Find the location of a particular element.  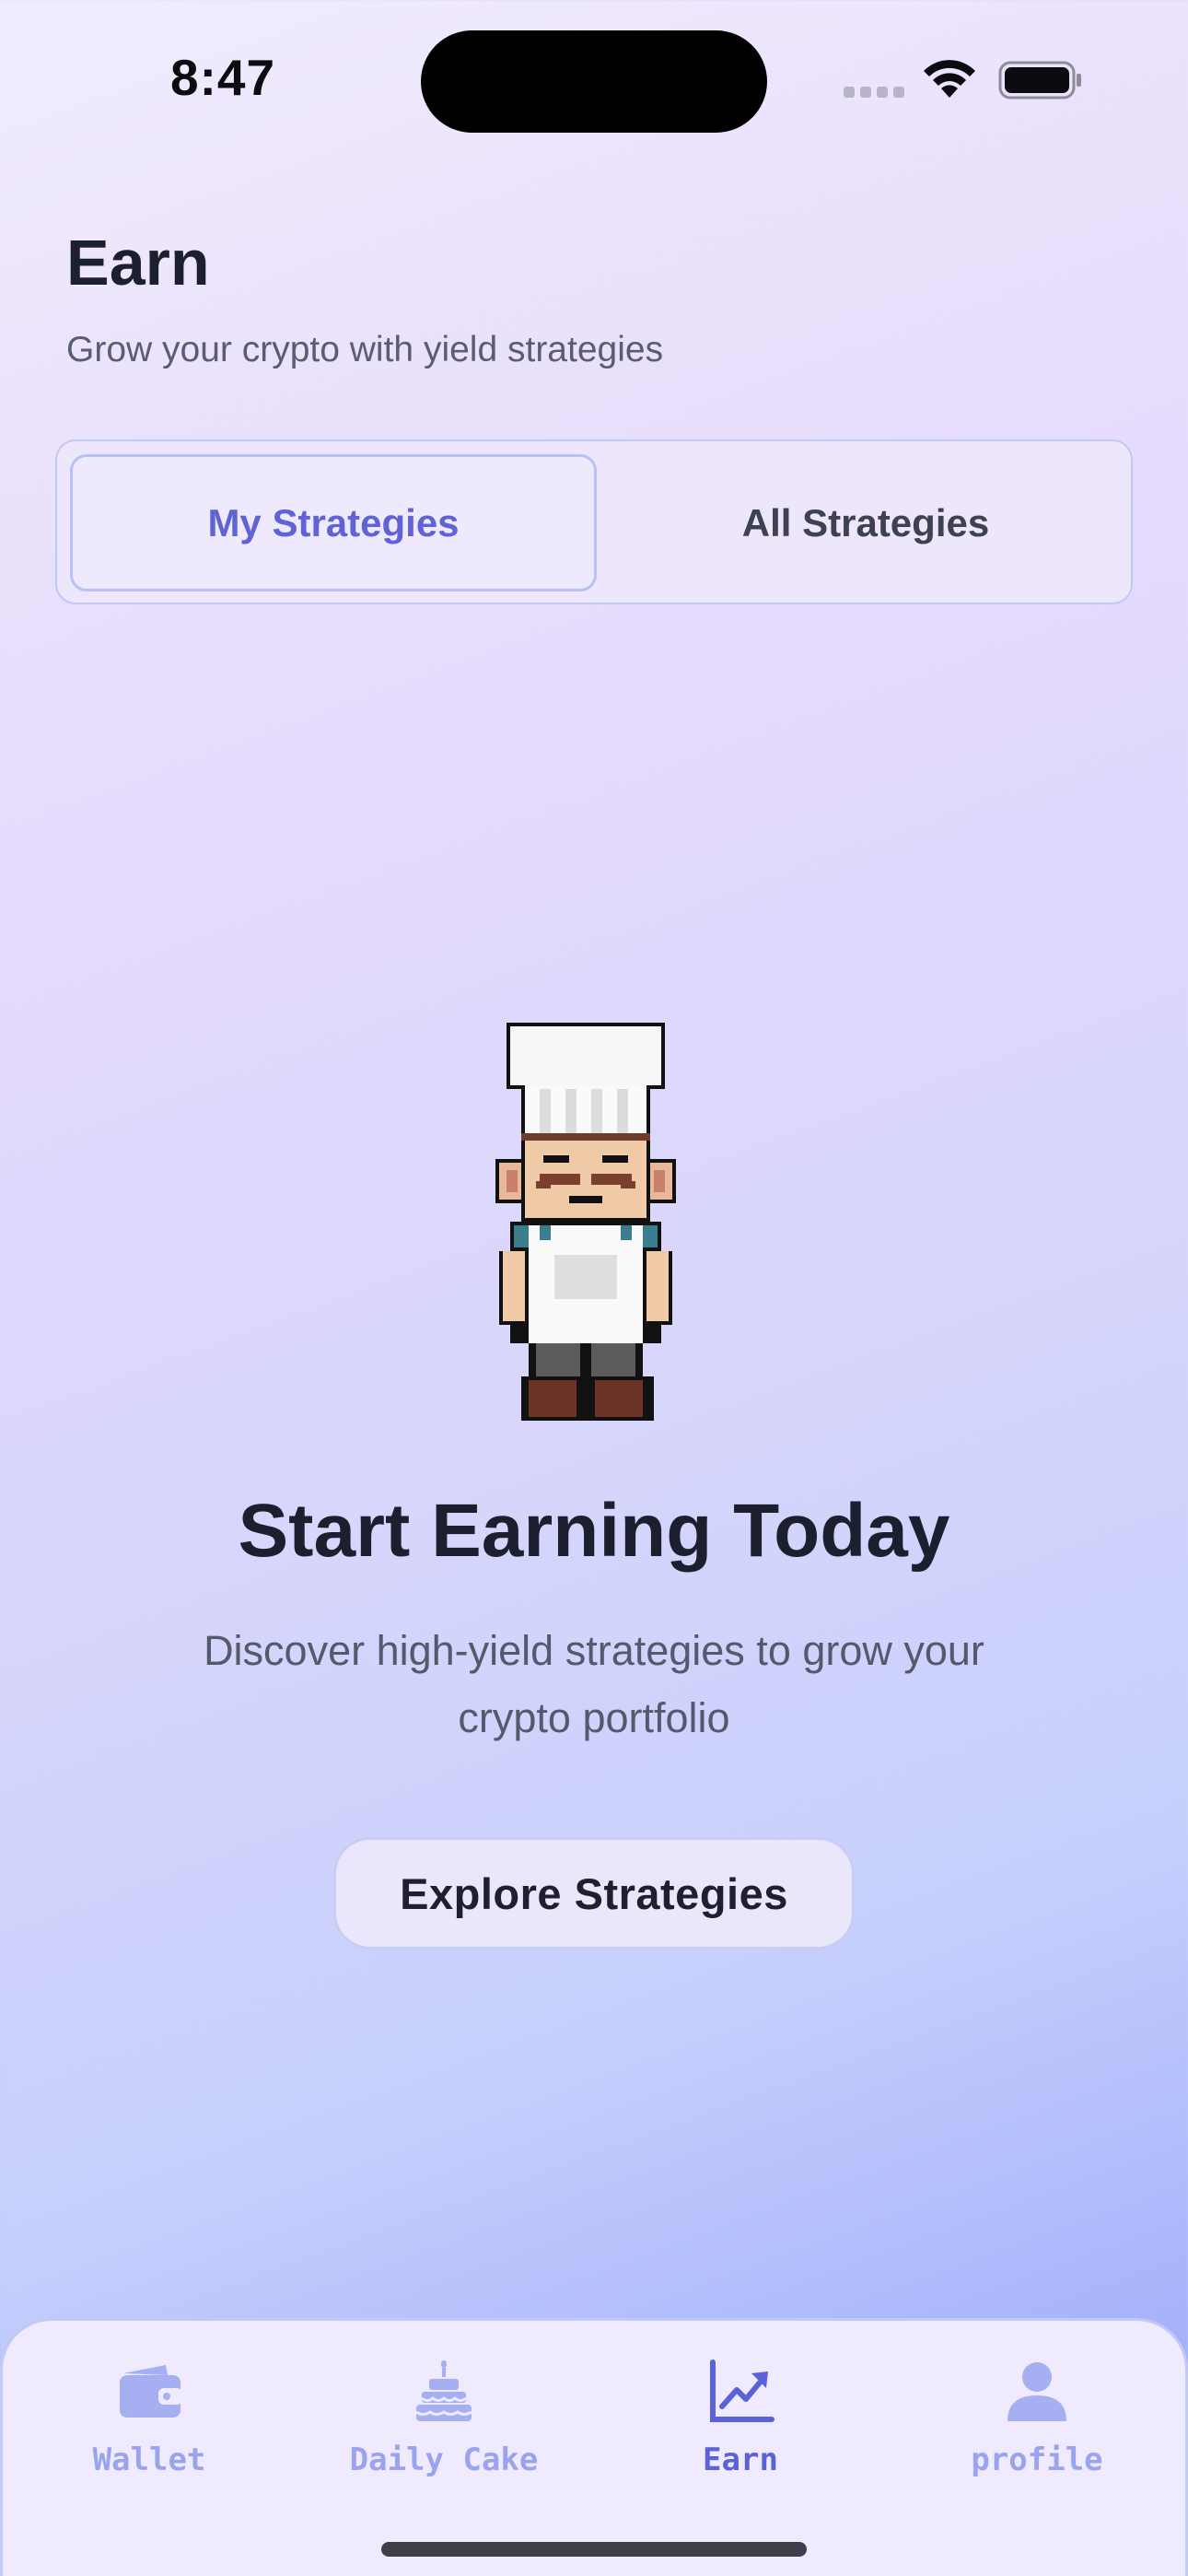

home-indicator is located at coordinates (594, 2549).